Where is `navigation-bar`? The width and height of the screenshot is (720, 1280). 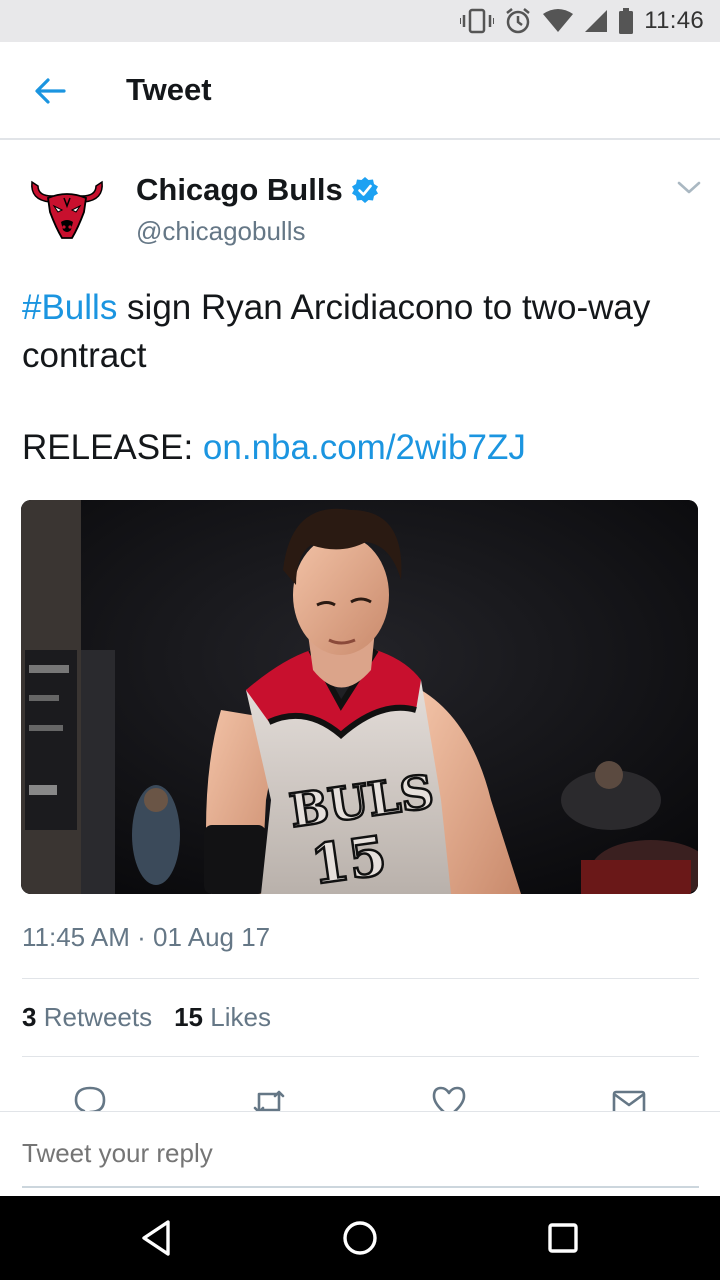
navigation-bar is located at coordinates (360, 1238).